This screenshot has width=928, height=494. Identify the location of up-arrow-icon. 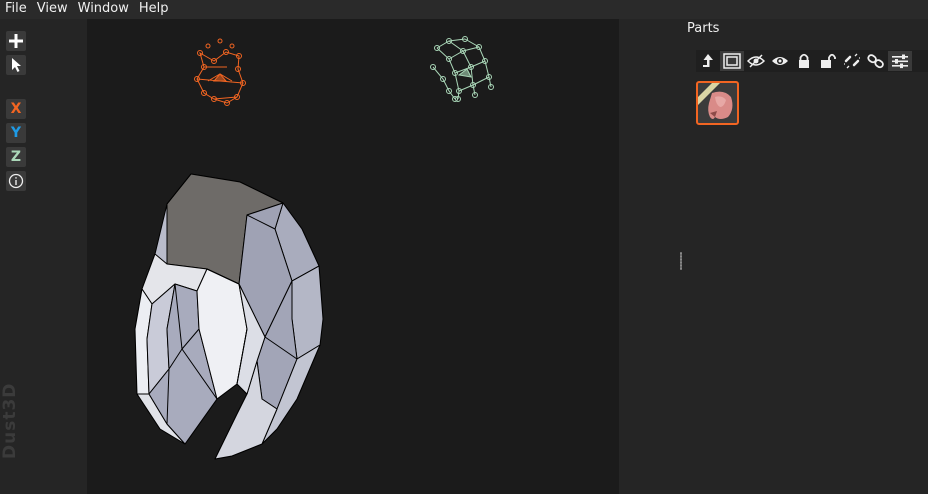
(708, 60).